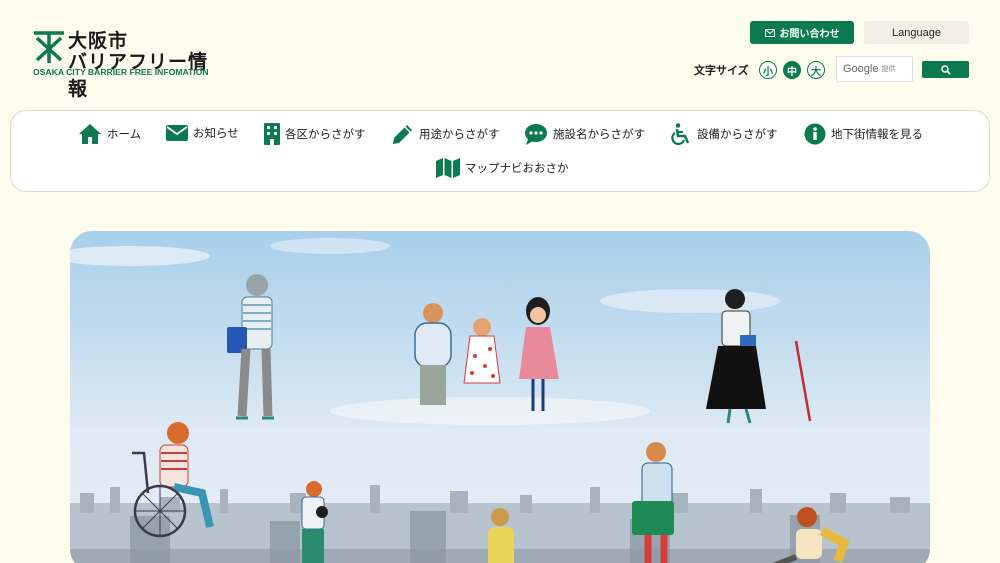 The height and width of the screenshot is (563, 1000). I want to click on nav-item-label: 設備からさがす, so click(737, 134).